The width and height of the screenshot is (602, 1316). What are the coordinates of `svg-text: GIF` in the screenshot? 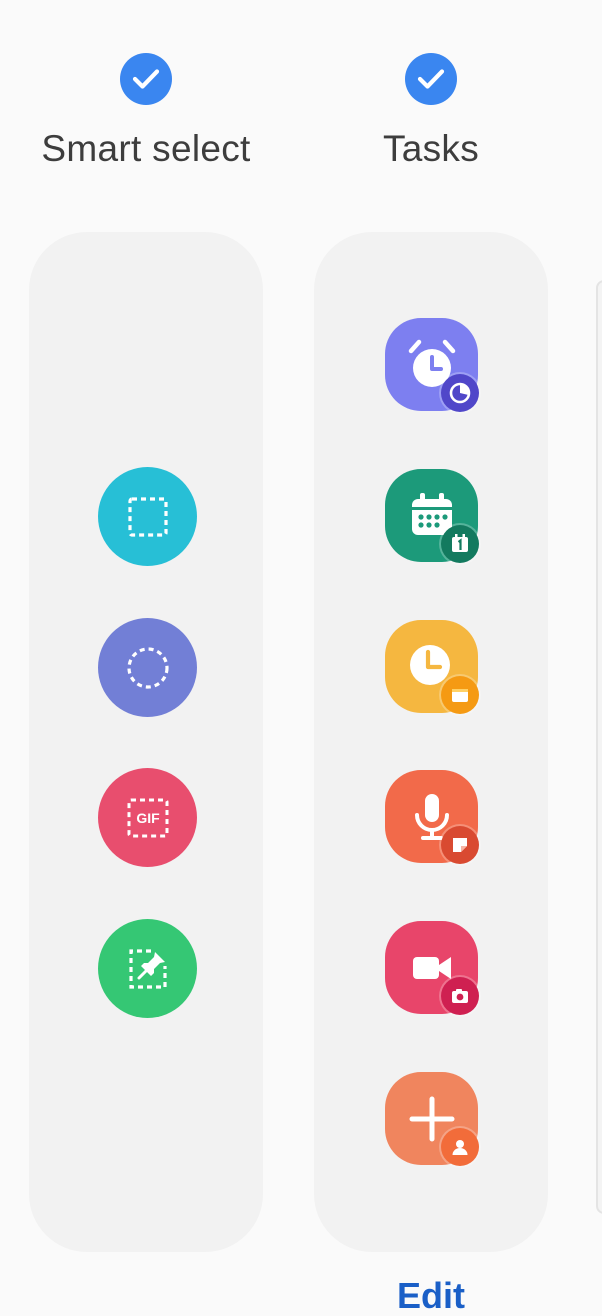 It's located at (148, 818).